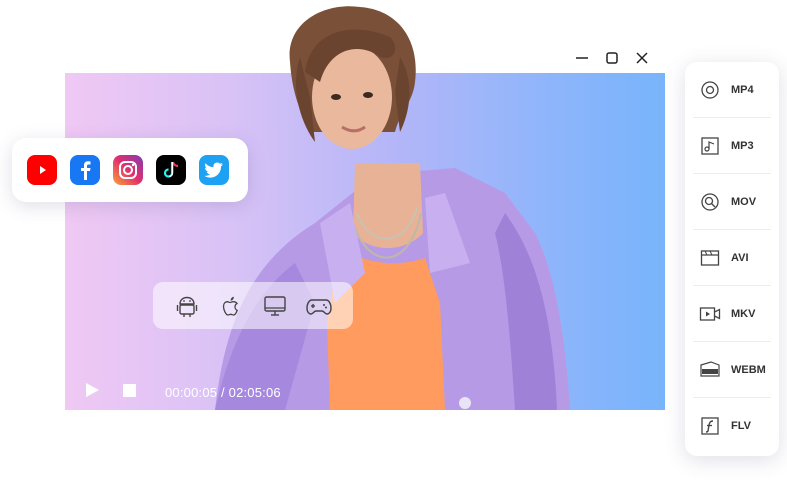 The image size is (787, 487). What do you see at coordinates (742, 145) in the screenshot?
I see `format-label: MP3` at bounding box center [742, 145].